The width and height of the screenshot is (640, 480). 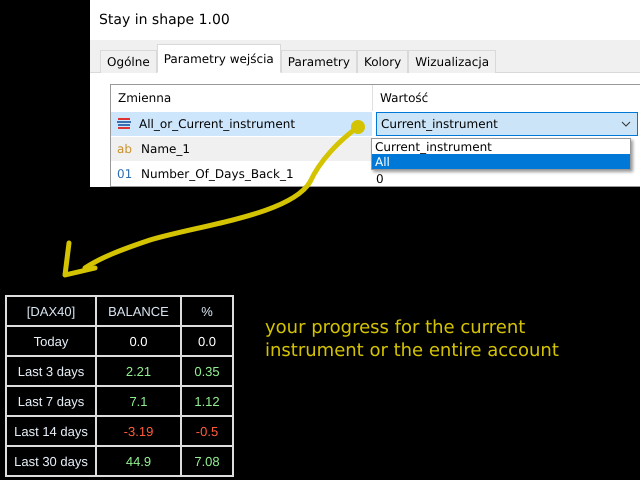 What do you see at coordinates (217, 174) in the screenshot?
I see `parameter-label: Number_Of_Days_Back_1` at bounding box center [217, 174].